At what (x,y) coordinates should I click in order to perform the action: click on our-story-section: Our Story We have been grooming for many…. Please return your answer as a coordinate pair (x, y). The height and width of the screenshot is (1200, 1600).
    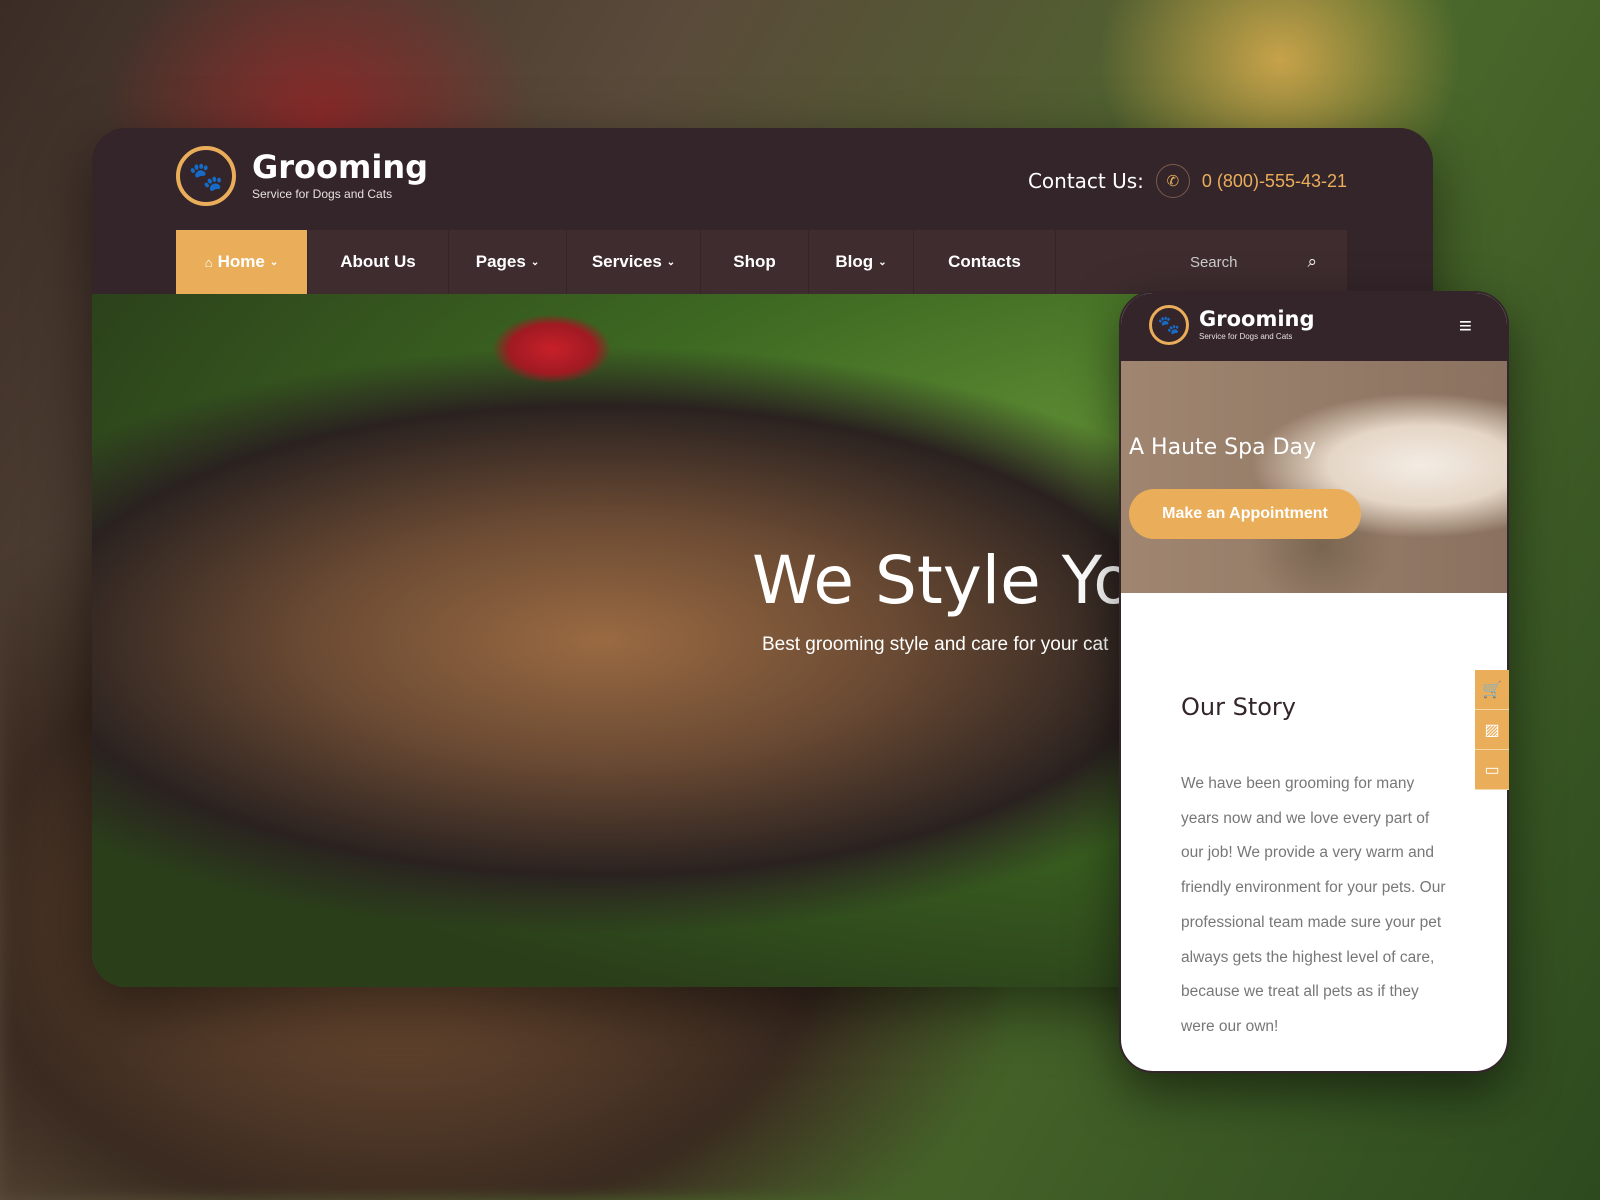
    Looking at the image, I should click on (1314, 819).